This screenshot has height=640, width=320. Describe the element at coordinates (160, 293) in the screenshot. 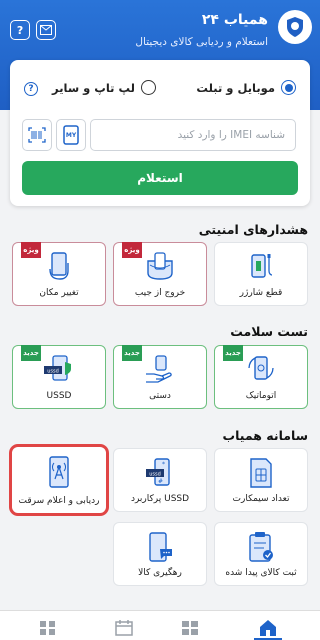

I see `tile-label: خروج از جیب` at that location.